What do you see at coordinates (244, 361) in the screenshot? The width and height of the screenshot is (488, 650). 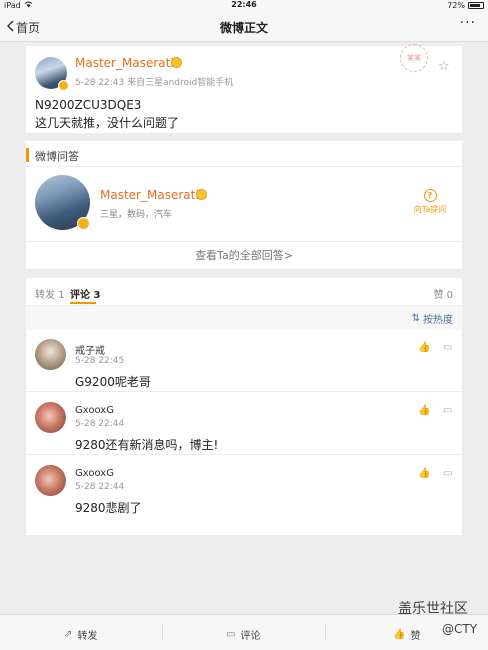 I see `comment-item: 戒子戒 5-28 22:45 G9200呢老哥 👍 ▭` at bounding box center [244, 361].